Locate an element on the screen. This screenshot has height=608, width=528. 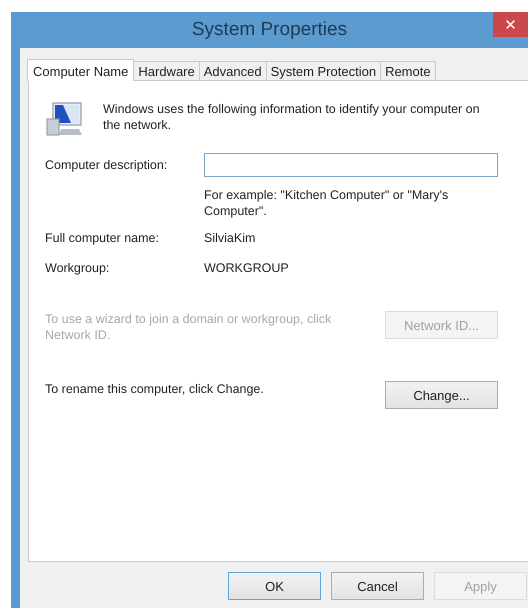
dialog-button: OK is located at coordinates (274, 586).